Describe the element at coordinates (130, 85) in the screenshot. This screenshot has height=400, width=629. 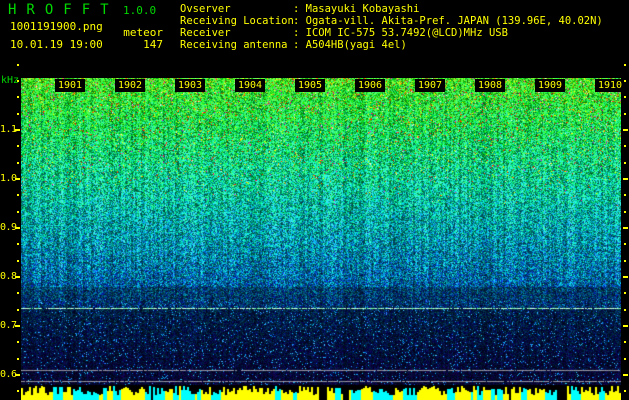
I see `time-tick-label: 1902` at that location.